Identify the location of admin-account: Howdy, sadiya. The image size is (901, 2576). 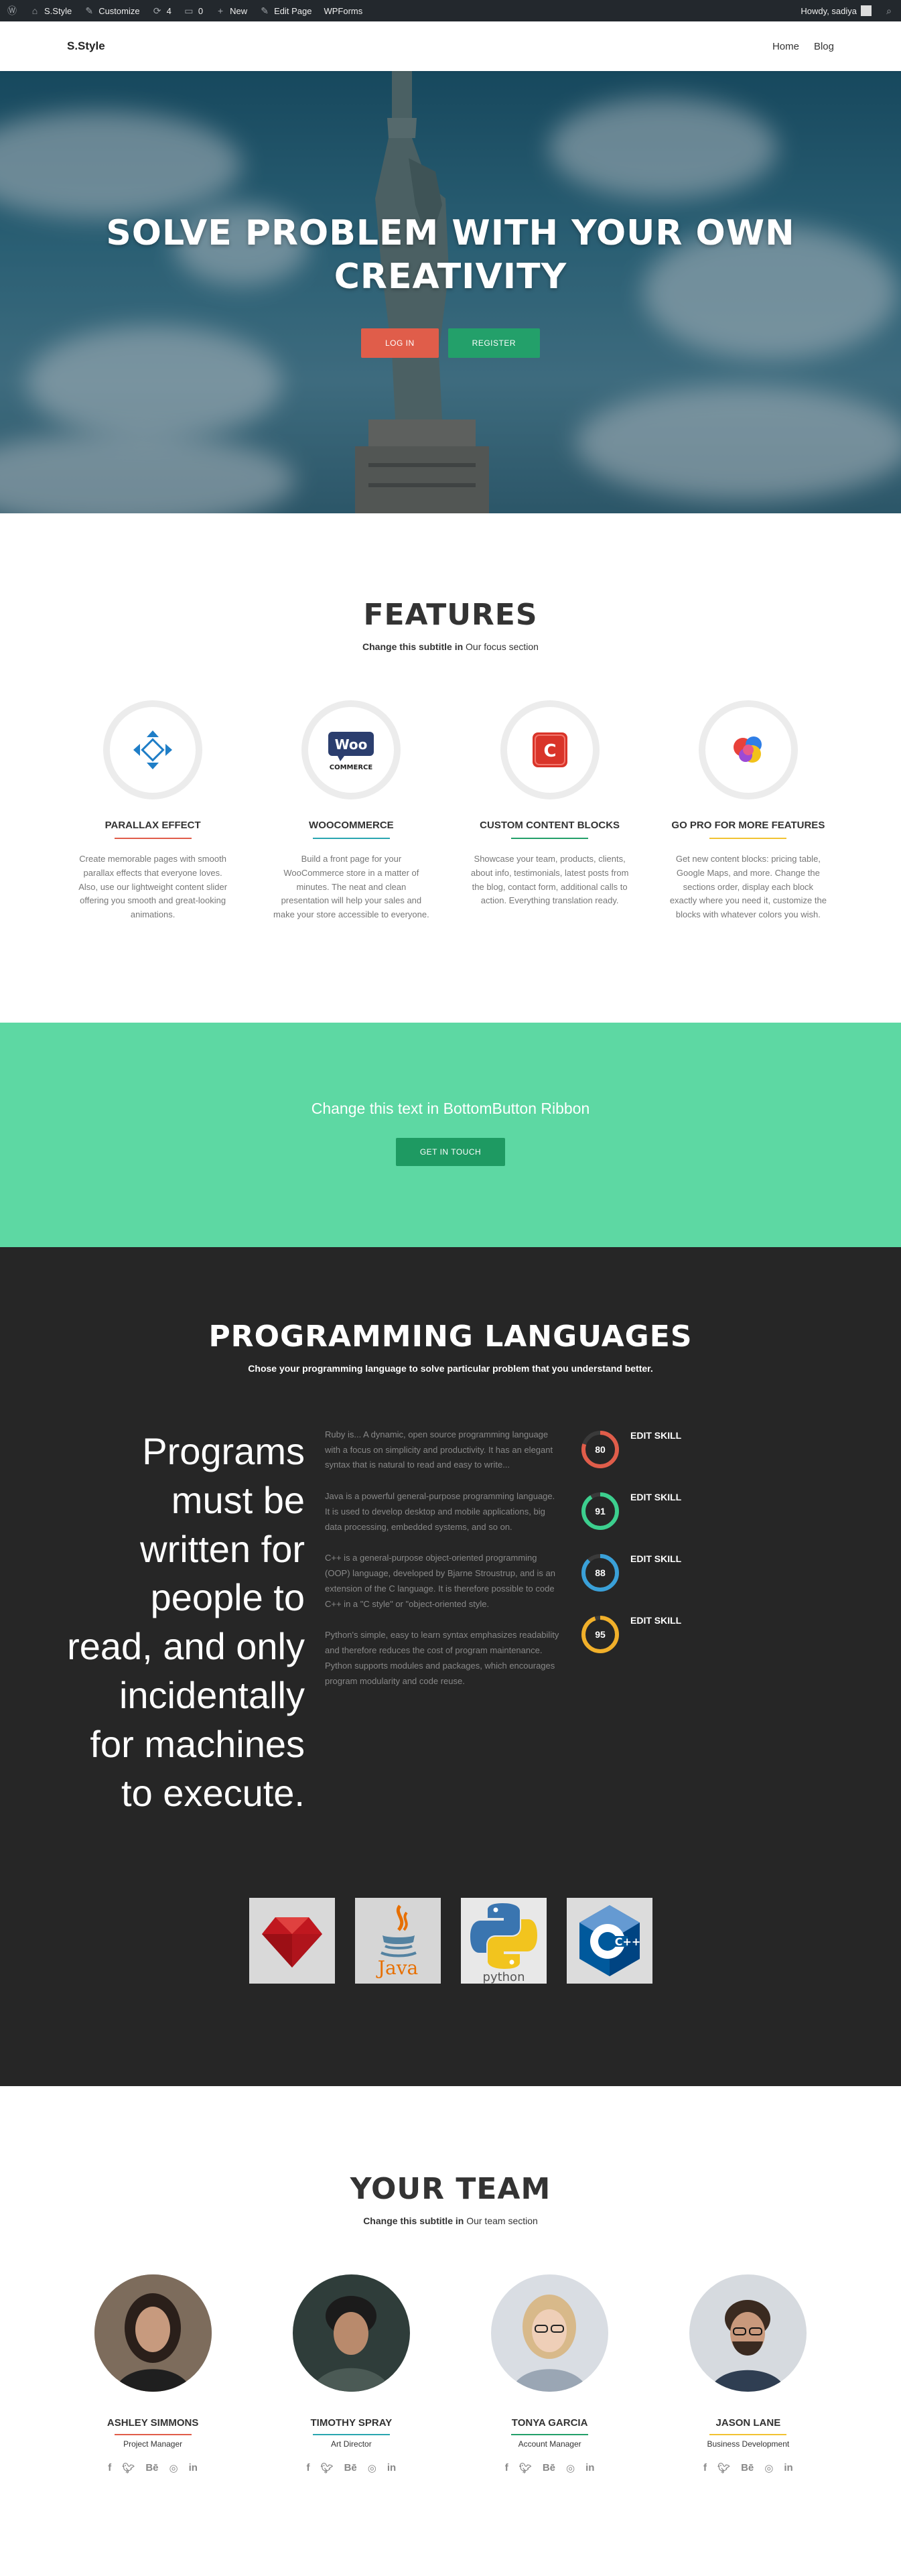
(836, 10).